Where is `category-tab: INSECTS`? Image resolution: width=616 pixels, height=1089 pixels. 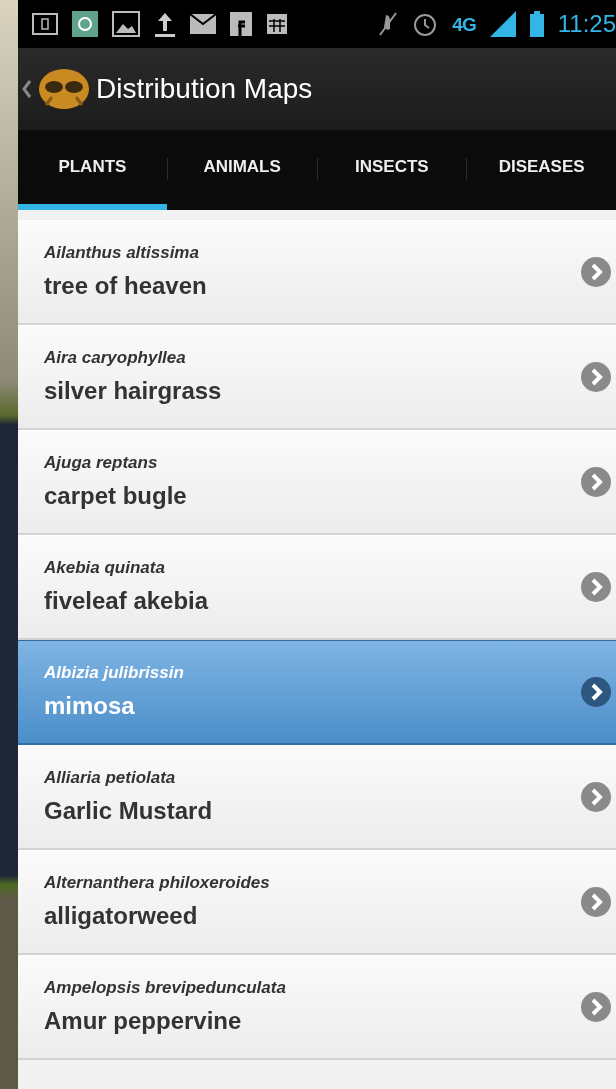 category-tab: INSECTS is located at coordinates (392, 170).